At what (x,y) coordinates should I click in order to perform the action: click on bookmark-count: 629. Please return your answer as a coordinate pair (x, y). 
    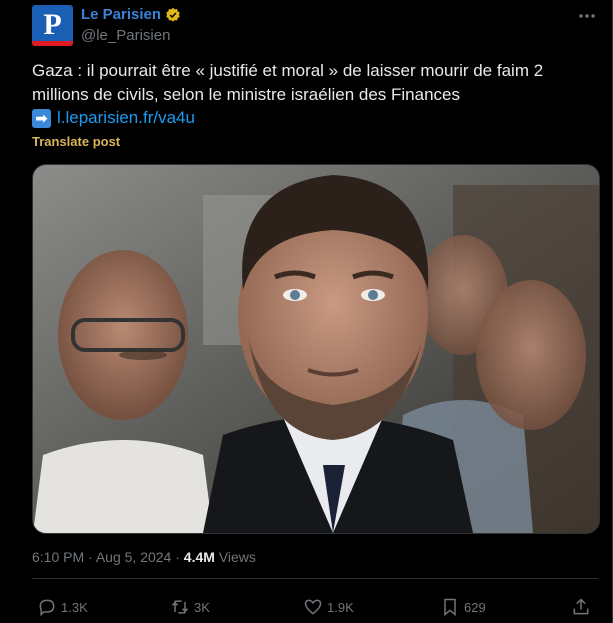
    Looking at the image, I should click on (475, 607).